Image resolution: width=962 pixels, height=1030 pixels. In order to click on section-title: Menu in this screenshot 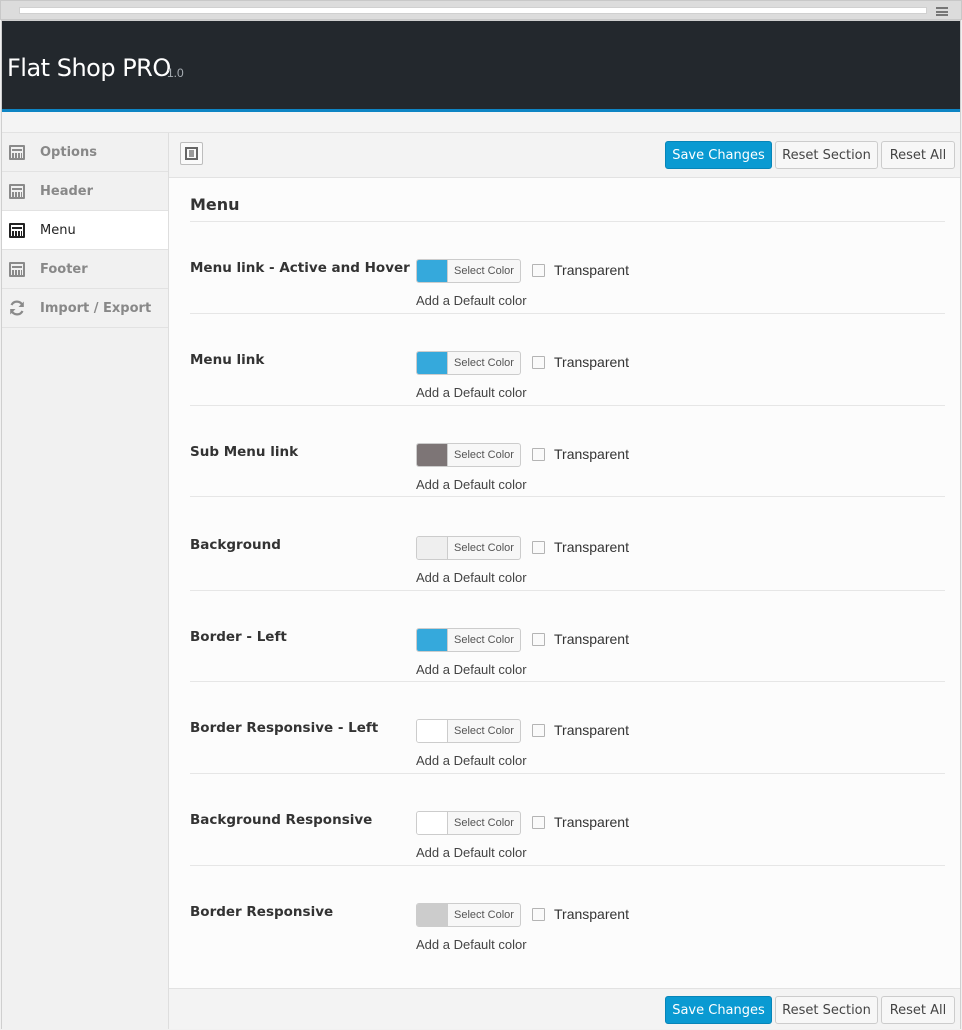, I will do `click(215, 204)`.